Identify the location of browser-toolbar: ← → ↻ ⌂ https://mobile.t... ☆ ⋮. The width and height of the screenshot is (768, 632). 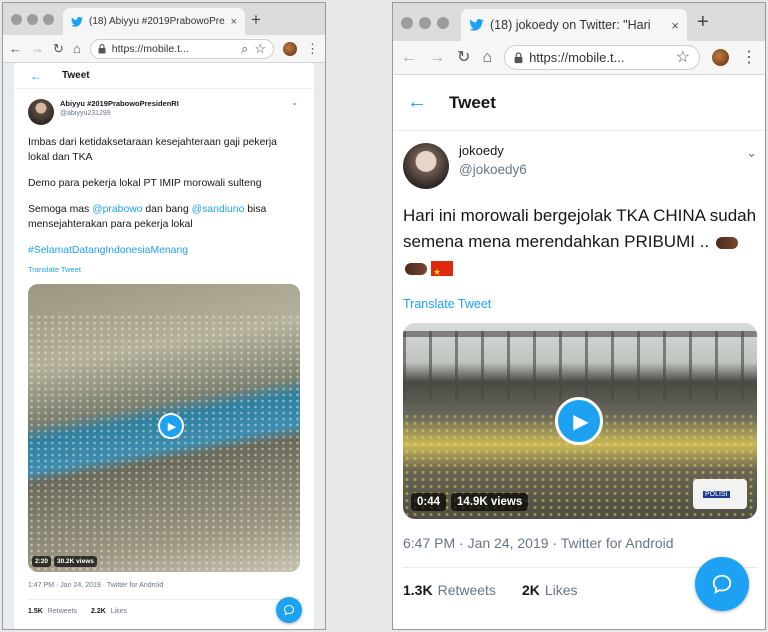
(579, 58).